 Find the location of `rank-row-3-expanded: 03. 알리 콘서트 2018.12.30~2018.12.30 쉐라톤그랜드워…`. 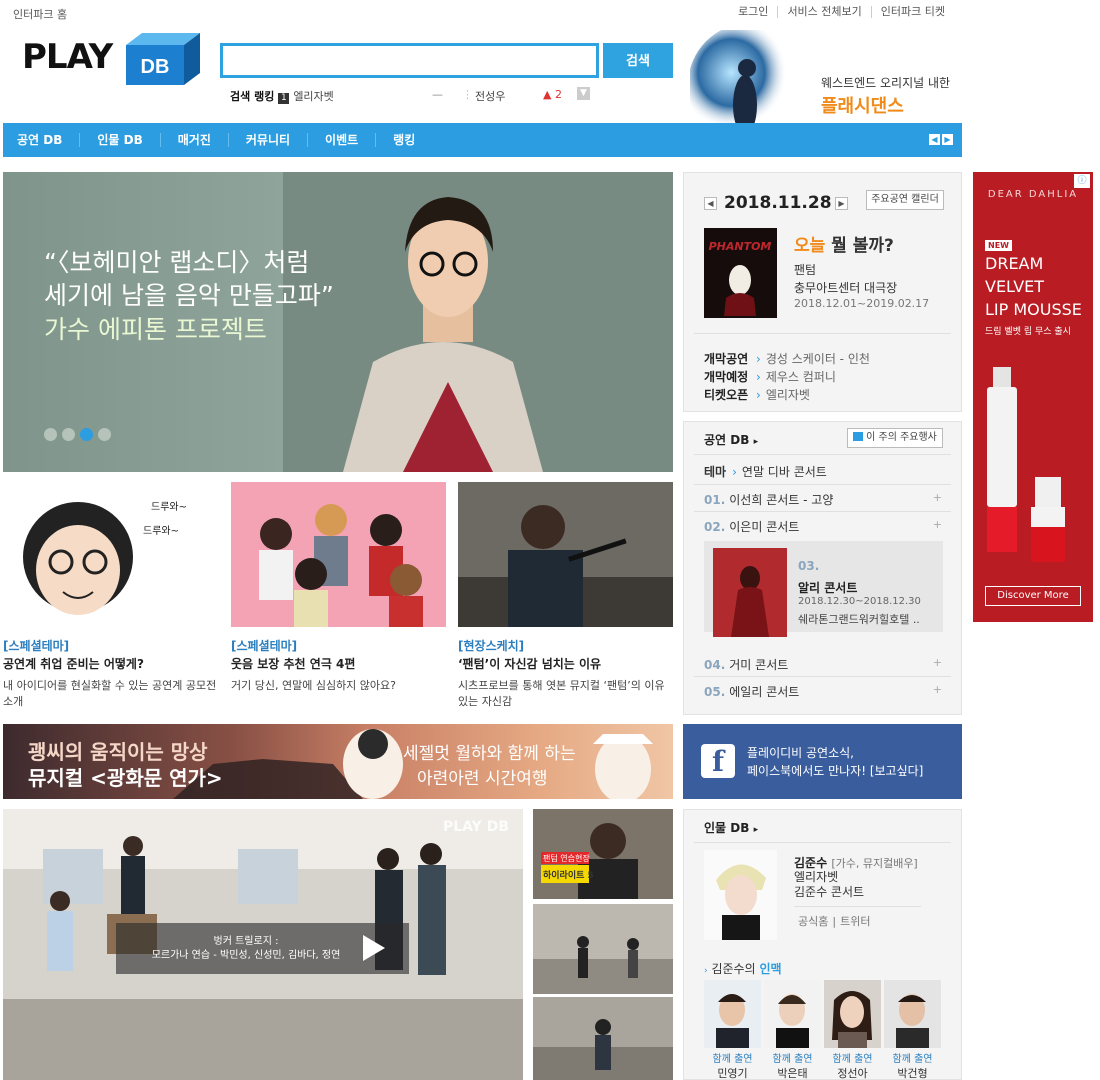

rank-row-3-expanded: 03. 알리 콘서트 2018.12.30~2018.12.30 쉐라톤그랜드워… is located at coordinates (823, 589).